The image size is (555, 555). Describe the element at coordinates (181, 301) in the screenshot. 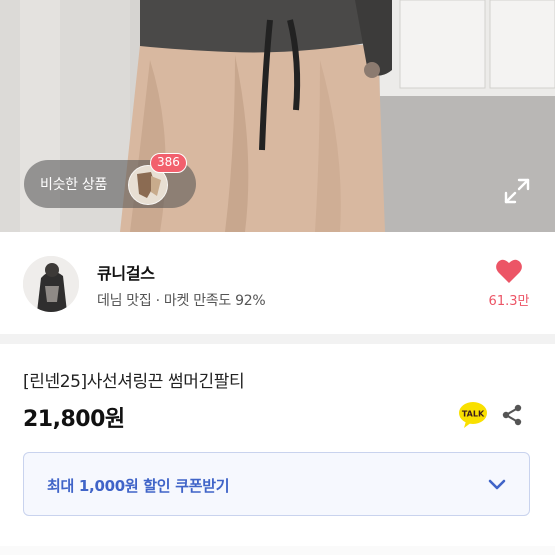

I see `shop-meta: 데님 맛집 · 마켓 만족도 92%` at that location.